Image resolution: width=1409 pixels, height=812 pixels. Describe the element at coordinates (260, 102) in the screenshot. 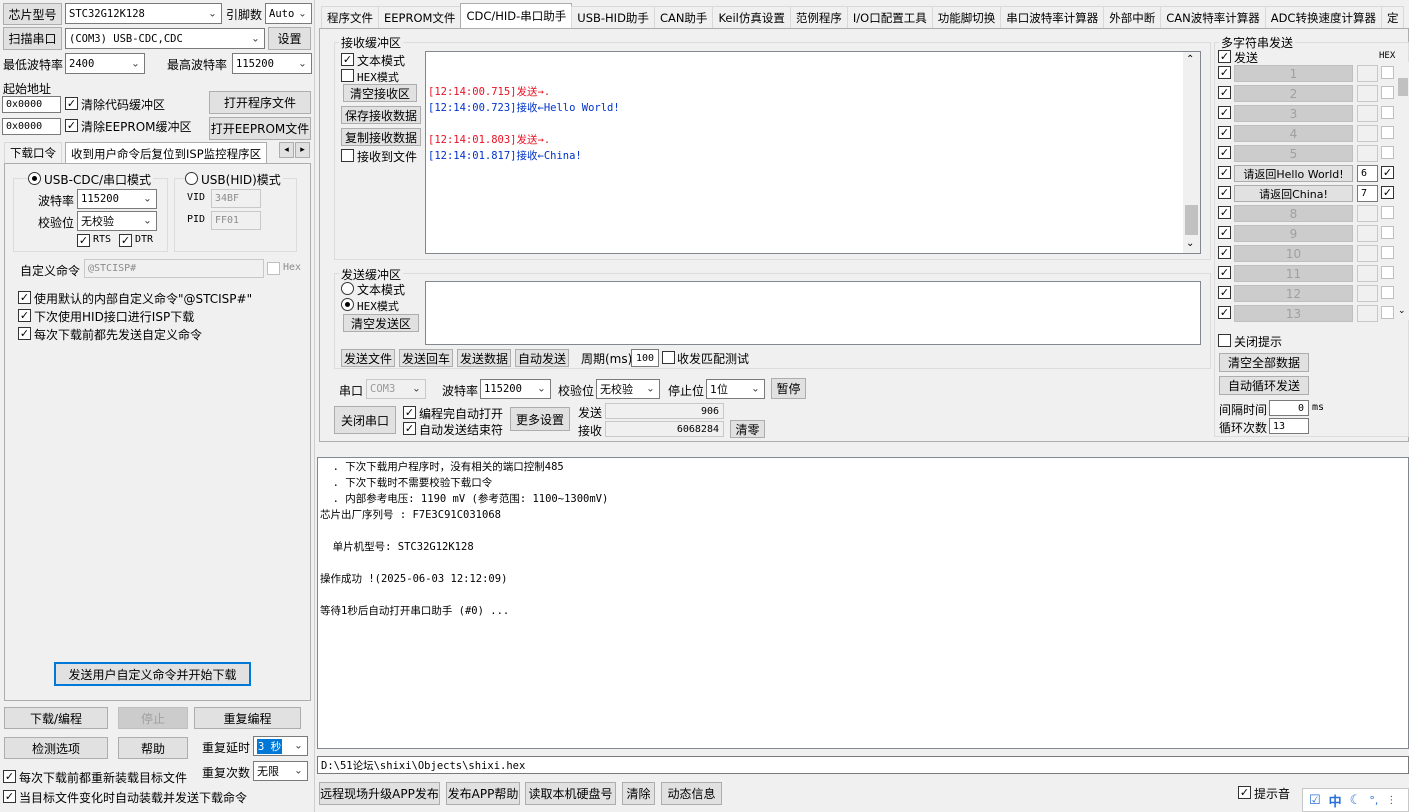

I see `open-program-file-button: 打开程序文件` at that location.